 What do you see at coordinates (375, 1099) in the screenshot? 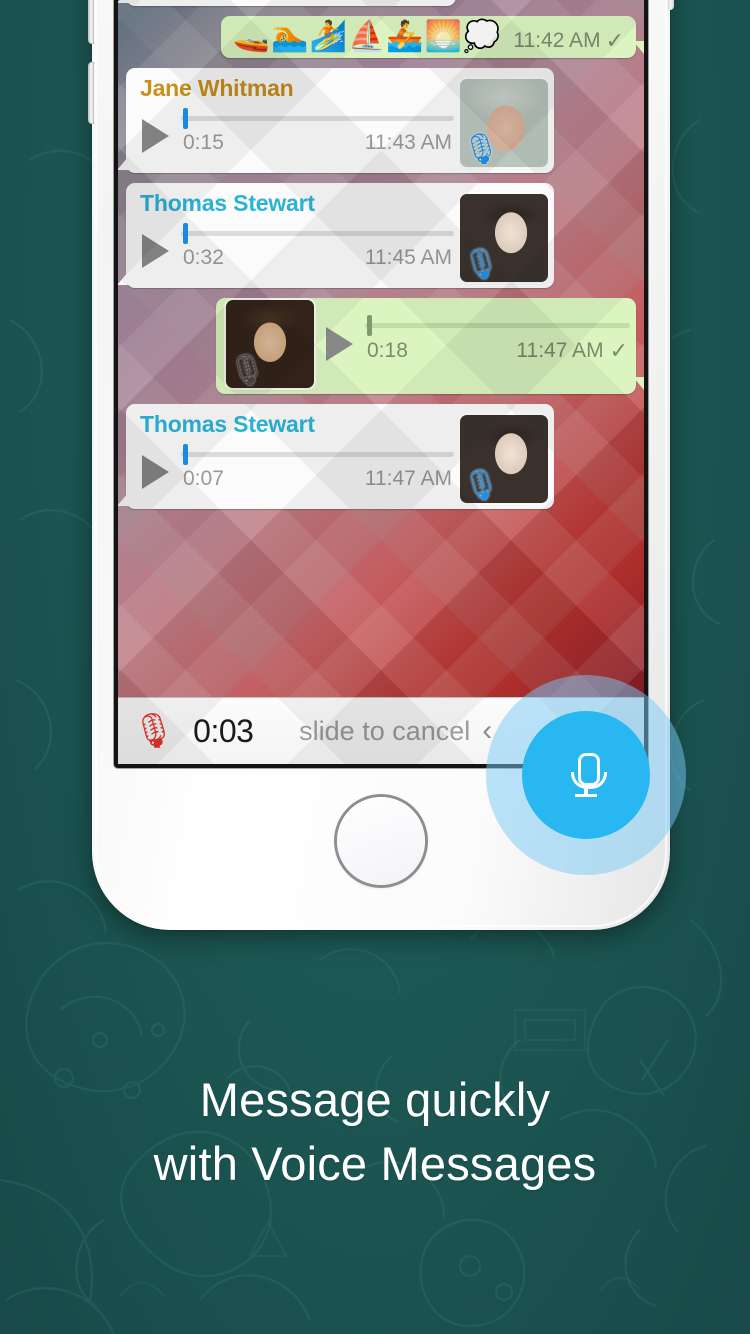
I see `caption-line-1: Message quickly` at bounding box center [375, 1099].